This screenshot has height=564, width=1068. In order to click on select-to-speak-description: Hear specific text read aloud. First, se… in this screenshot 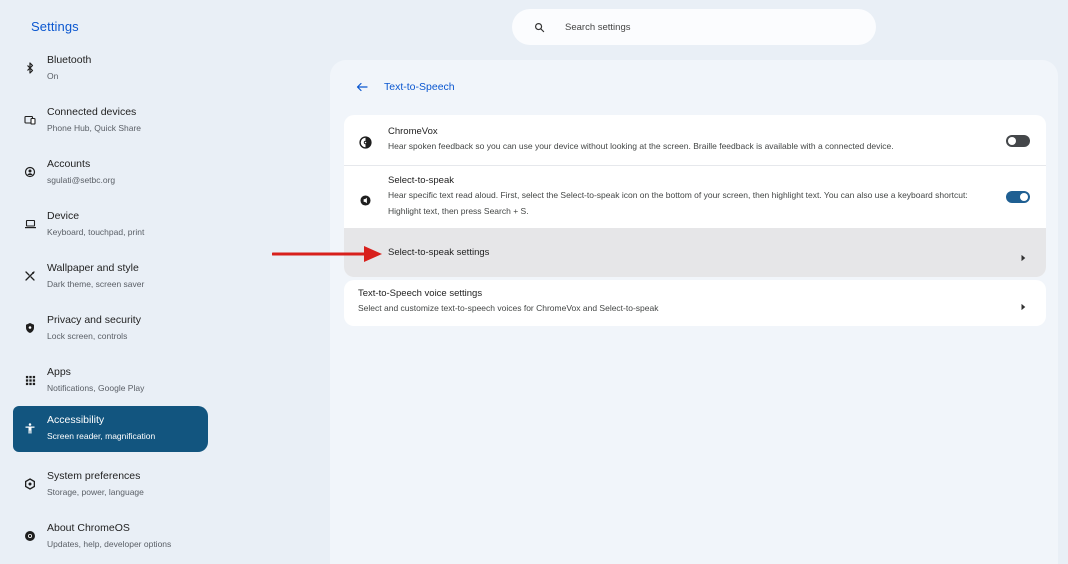, I will do `click(678, 203)`.